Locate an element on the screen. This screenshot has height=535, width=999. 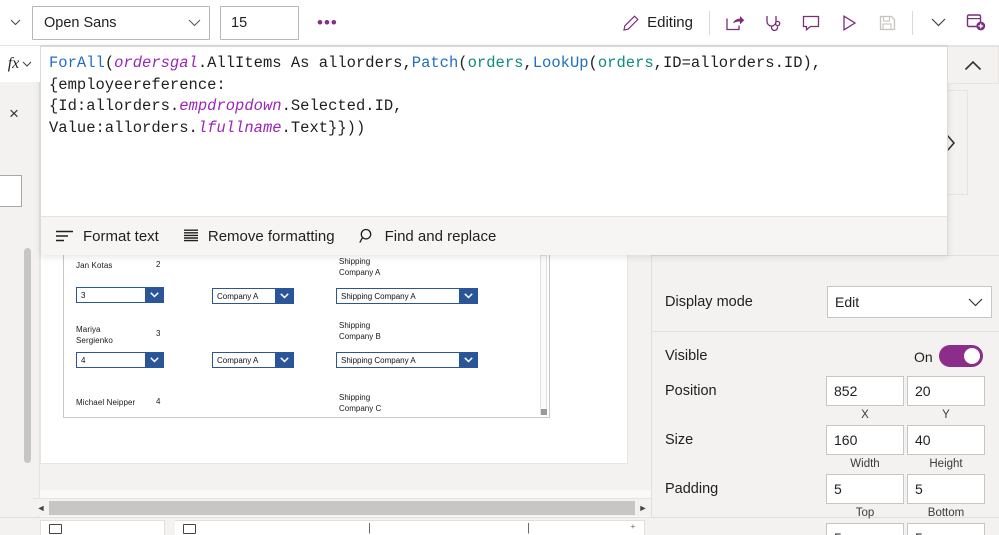
padding-left-input: 5 is located at coordinates (865, 529).